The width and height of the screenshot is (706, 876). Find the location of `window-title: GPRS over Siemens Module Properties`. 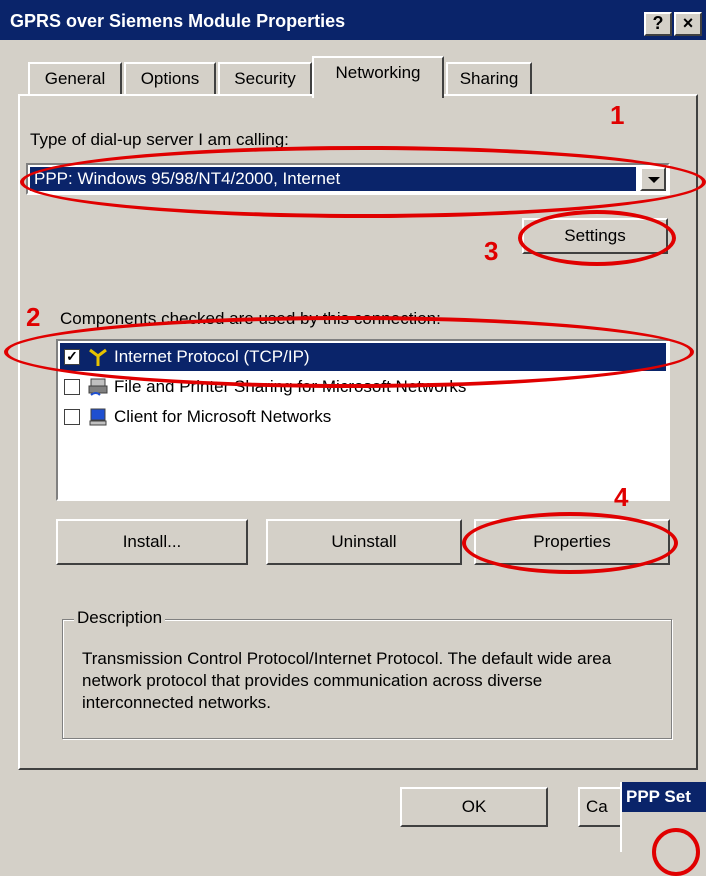

window-title: GPRS over Siemens Module Properties is located at coordinates (178, 21).